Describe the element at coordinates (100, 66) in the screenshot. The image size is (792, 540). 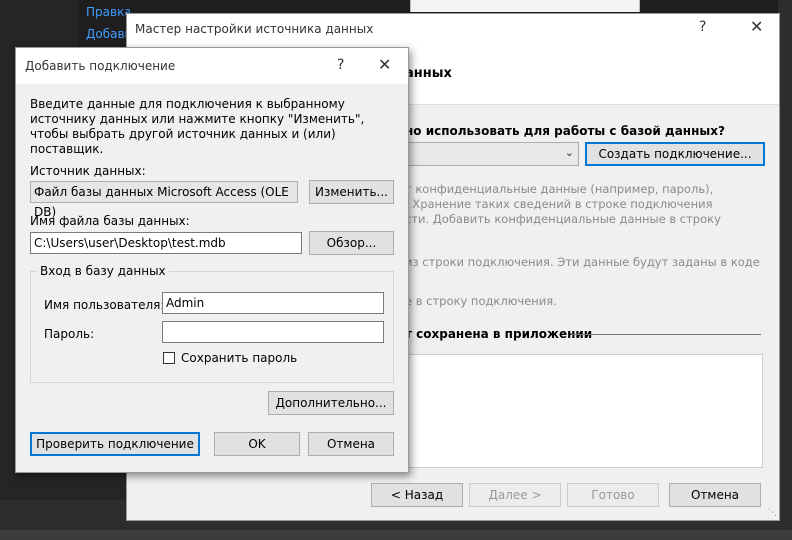
I see `dialog-title: Добавить подключение` at that location.